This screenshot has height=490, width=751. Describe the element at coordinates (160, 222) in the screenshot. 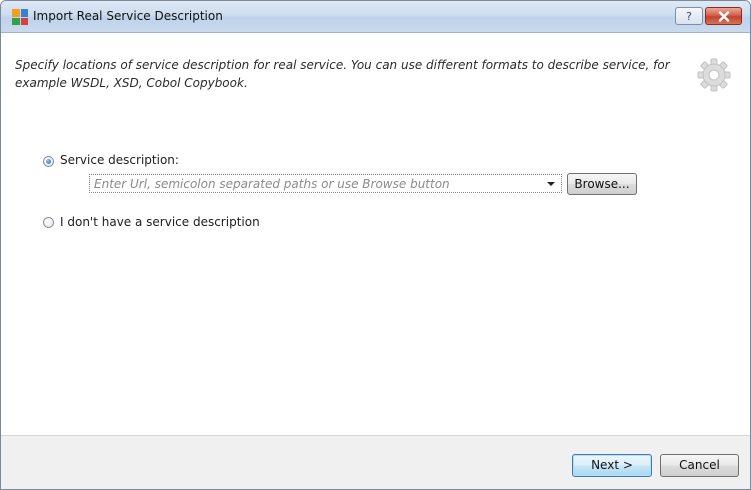

I see `no-description-label: I don't have a service description` at that location.